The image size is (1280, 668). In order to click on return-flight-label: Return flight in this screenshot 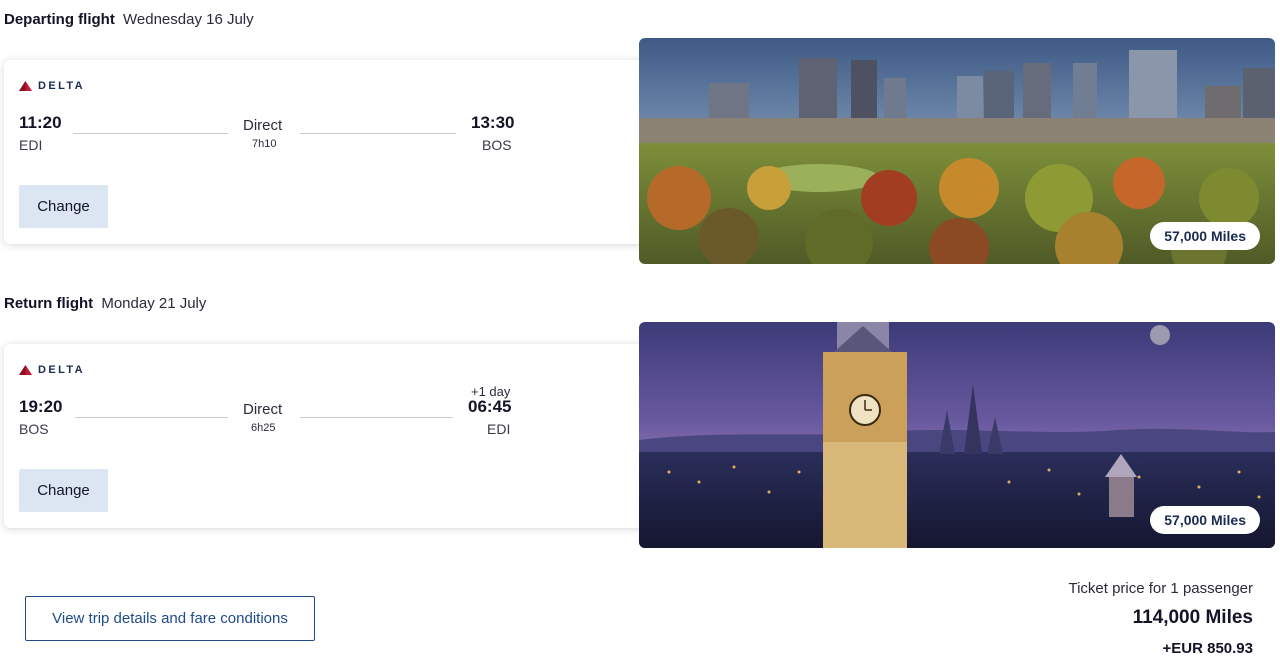, I will do `click(49, 303)`.